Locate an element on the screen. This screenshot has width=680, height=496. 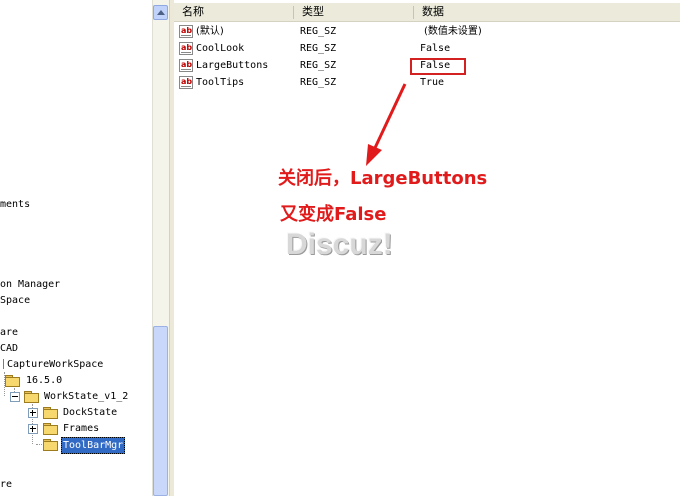
annotation-line-1: 关闭后，LargeButtons is located at coordinates (383, 178).